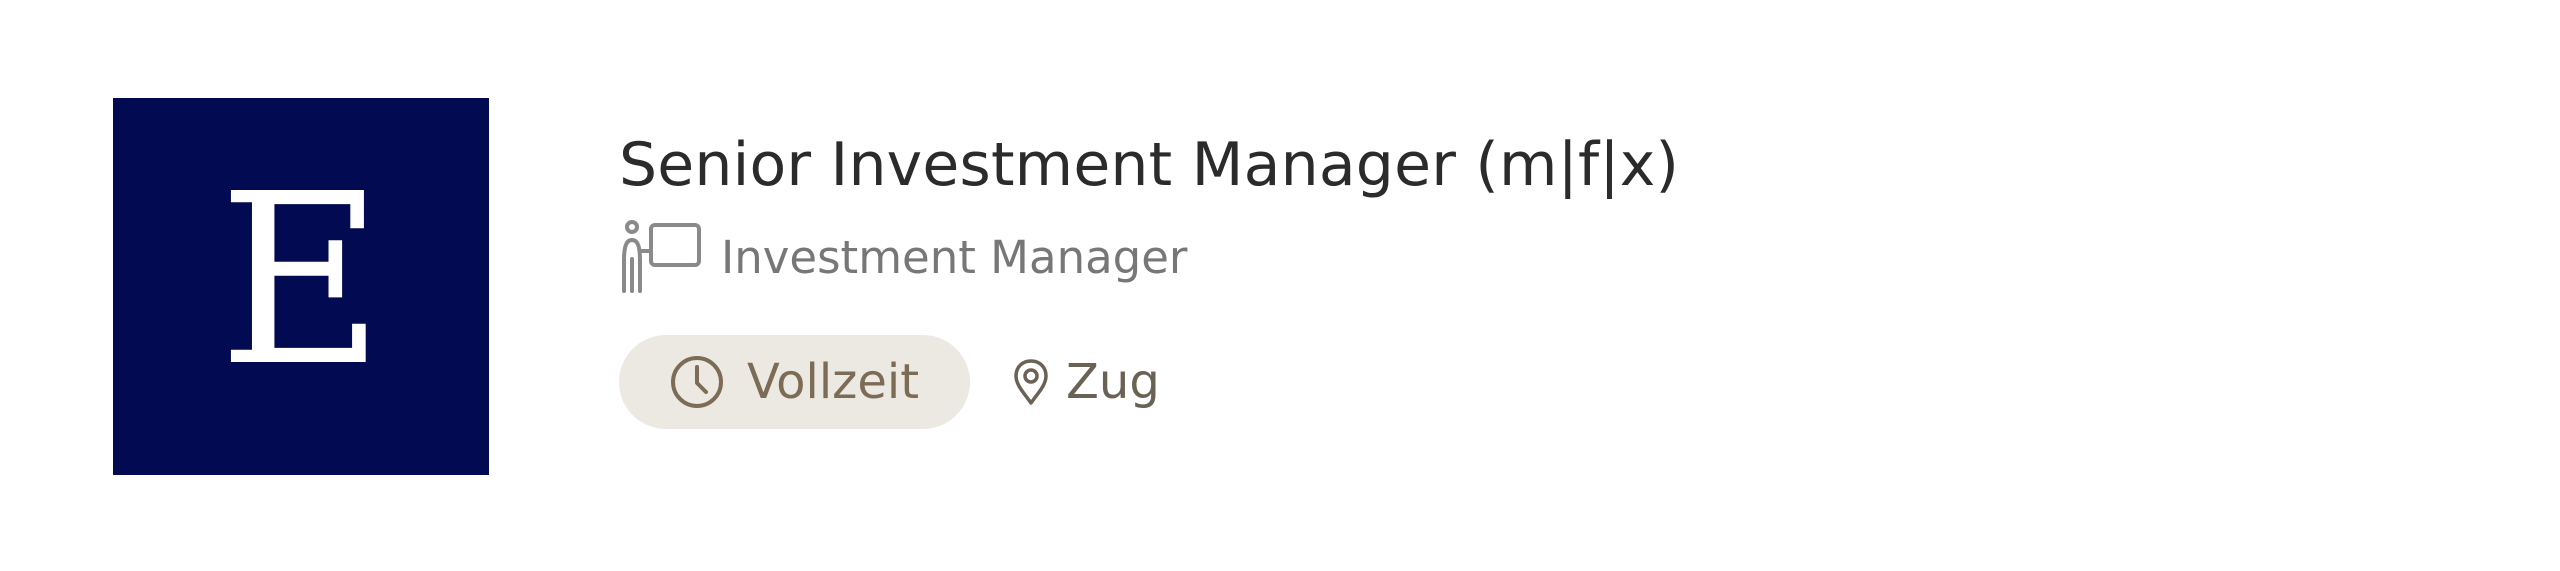 The width and height of the screenshot is (2560, 571). What do you see at coordinates (1113, 382) in the screenshot?
I see `job-location-label: Zug` at bounding box center [1113, 382].